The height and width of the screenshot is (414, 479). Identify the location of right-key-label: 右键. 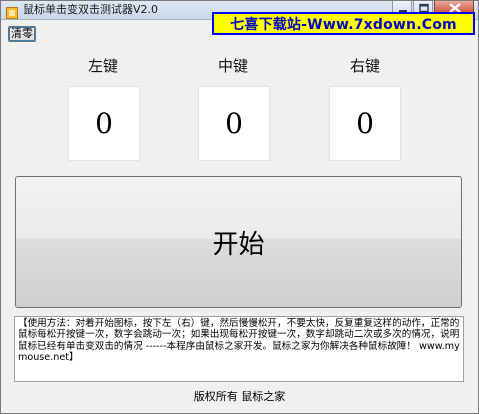
(364, 66).